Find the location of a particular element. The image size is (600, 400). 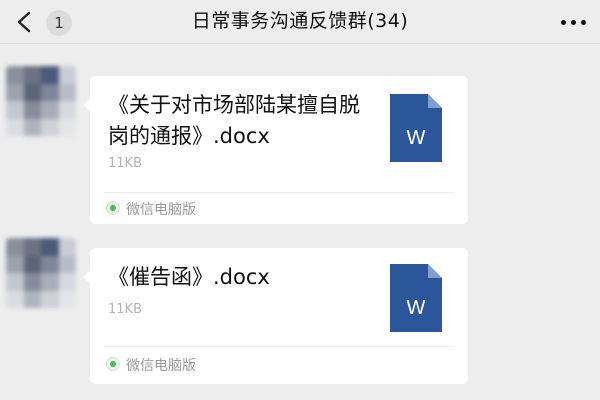

file-name: 《催告函》.docx is located at coordinates (189, 277).